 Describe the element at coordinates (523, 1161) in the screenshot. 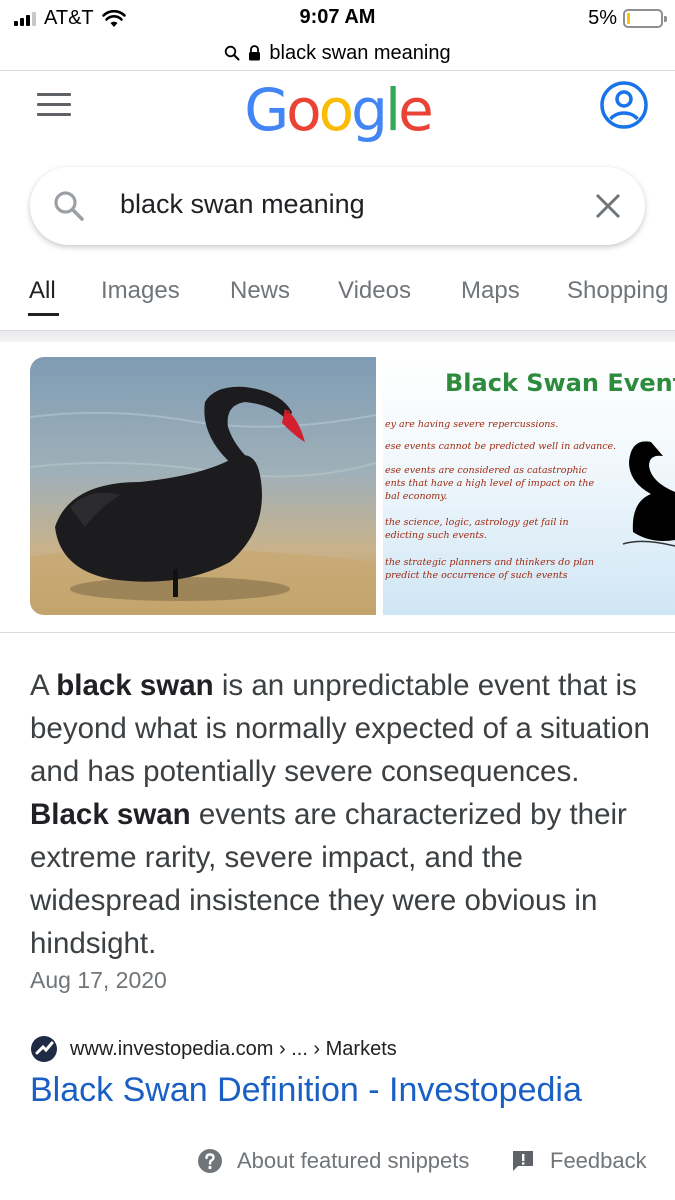

I see `feedback-icon` at that location.